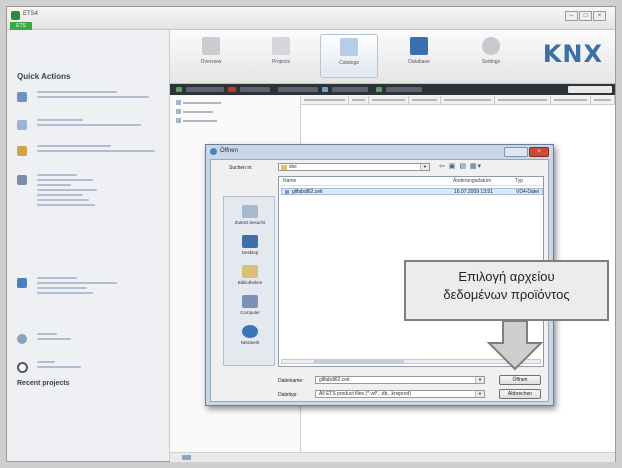 The width and height of the screenshot is (622, 468). I want to click on column-date: Änderungsdatum, so click(472, 181).